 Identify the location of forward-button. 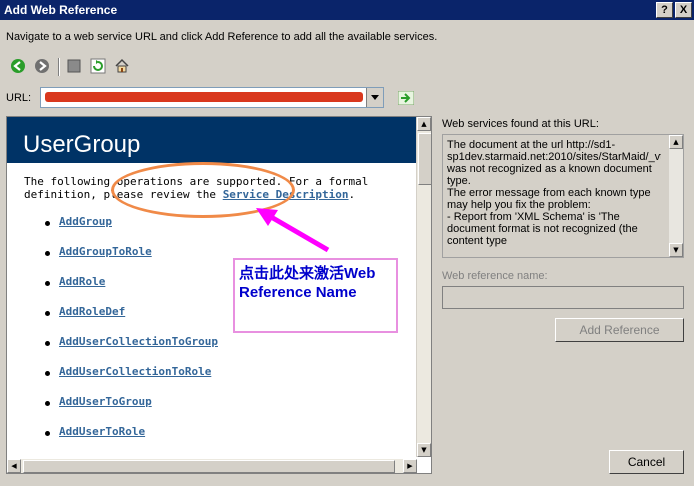
(42, 66).